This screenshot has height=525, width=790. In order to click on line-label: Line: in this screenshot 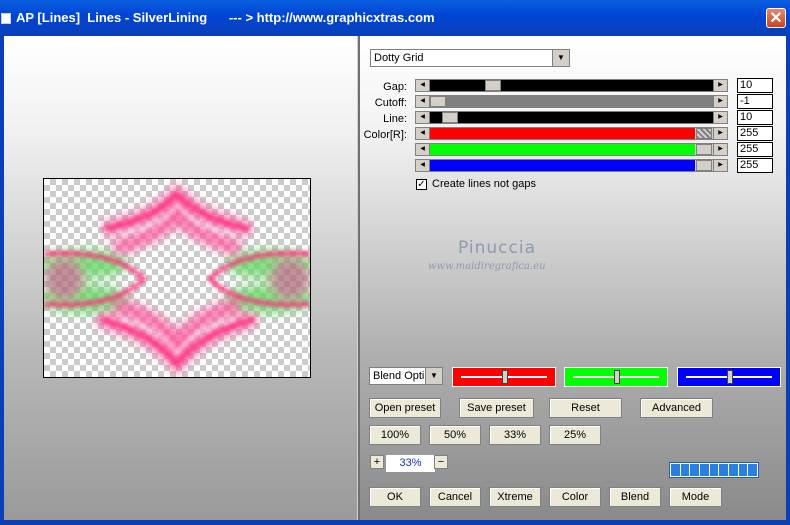, I will do `click(395, 119)`.